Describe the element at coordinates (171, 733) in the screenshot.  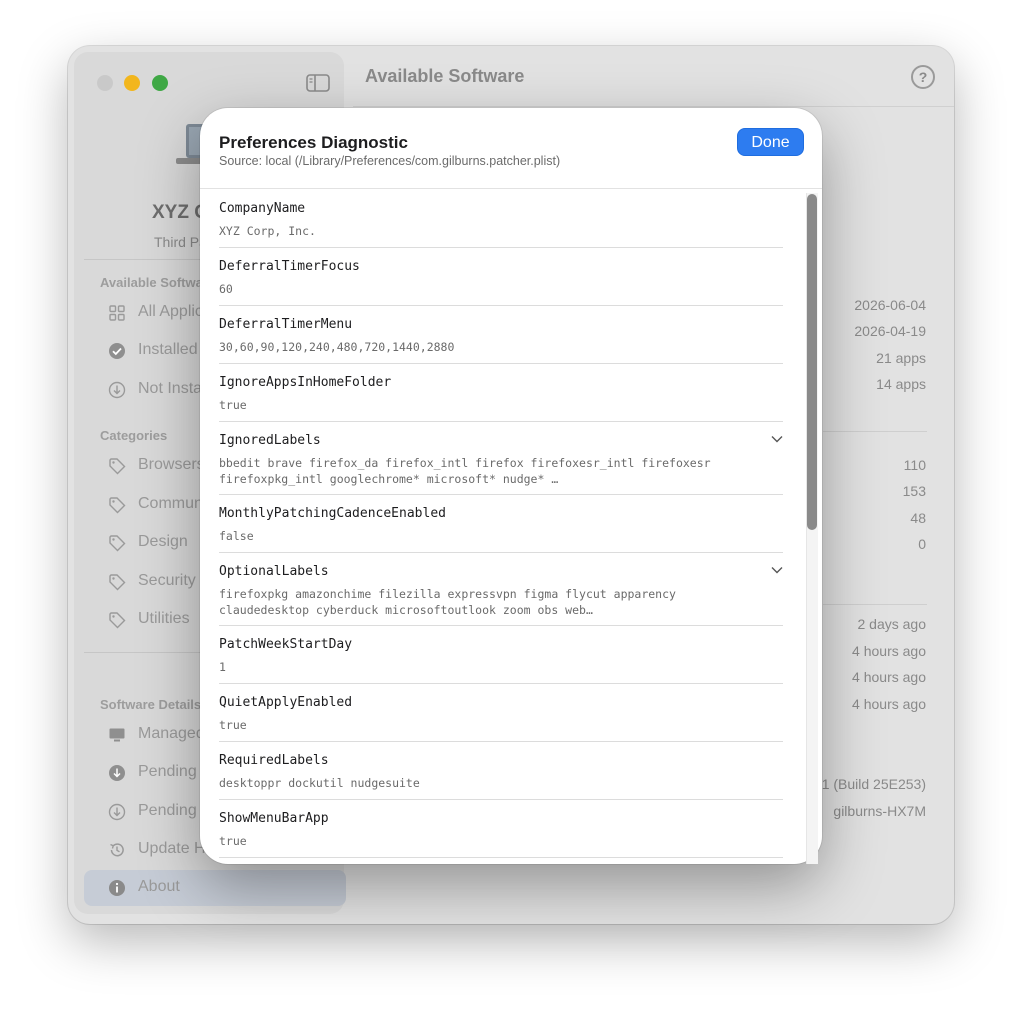
I see `sidebar-item-label: Managed` at that location.